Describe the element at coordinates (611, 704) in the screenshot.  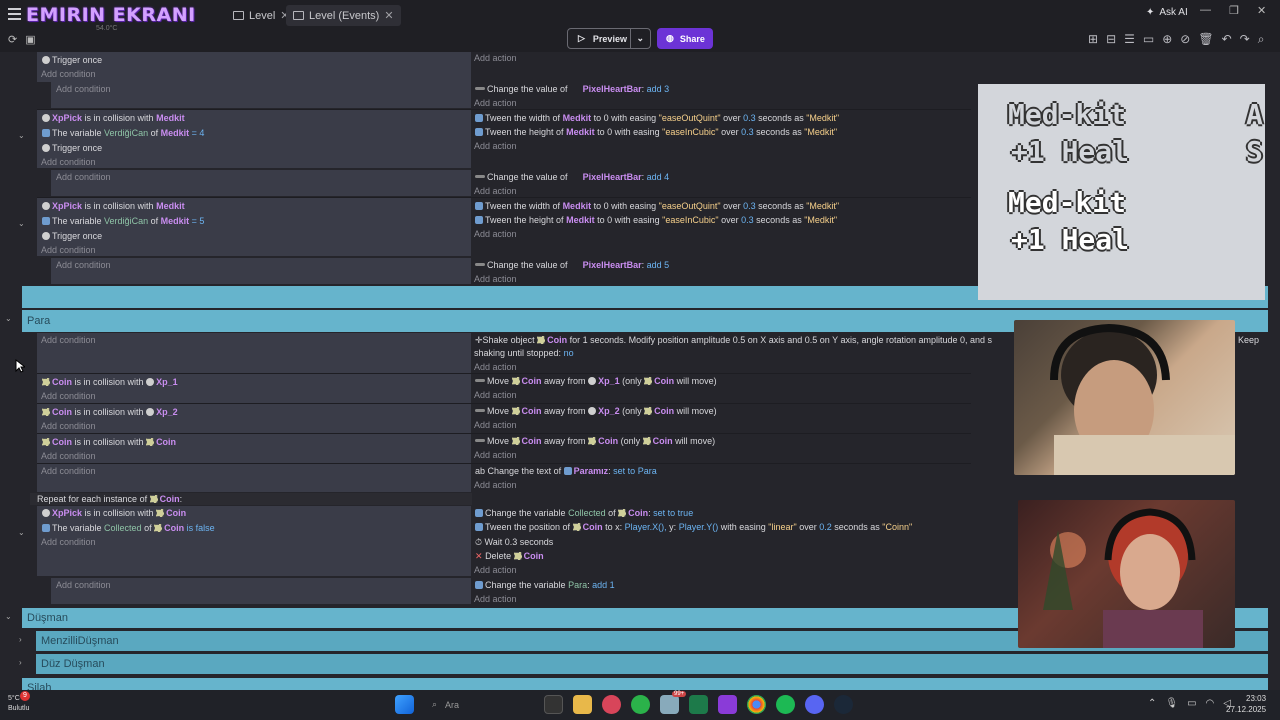
I see `opera-icon` at that location.